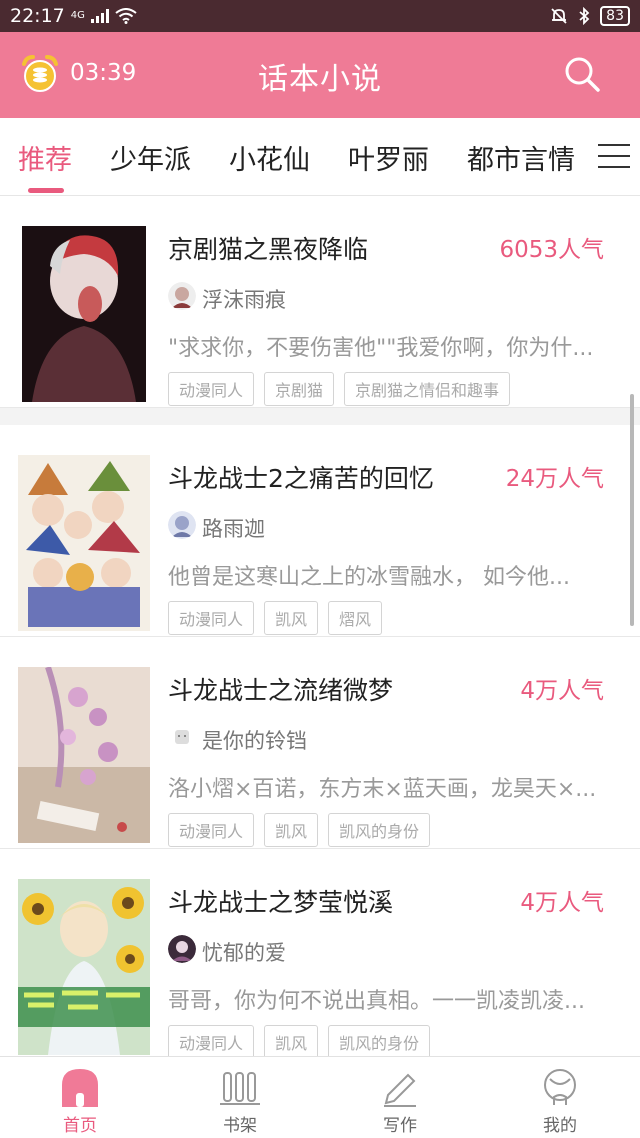 This screenshot has width=640, height=1138. What do you see at coordinates (427, 389) in the screenshot?
I see `tag: 京剧猫之情侣和趣事` at bounding box center [427, 389].